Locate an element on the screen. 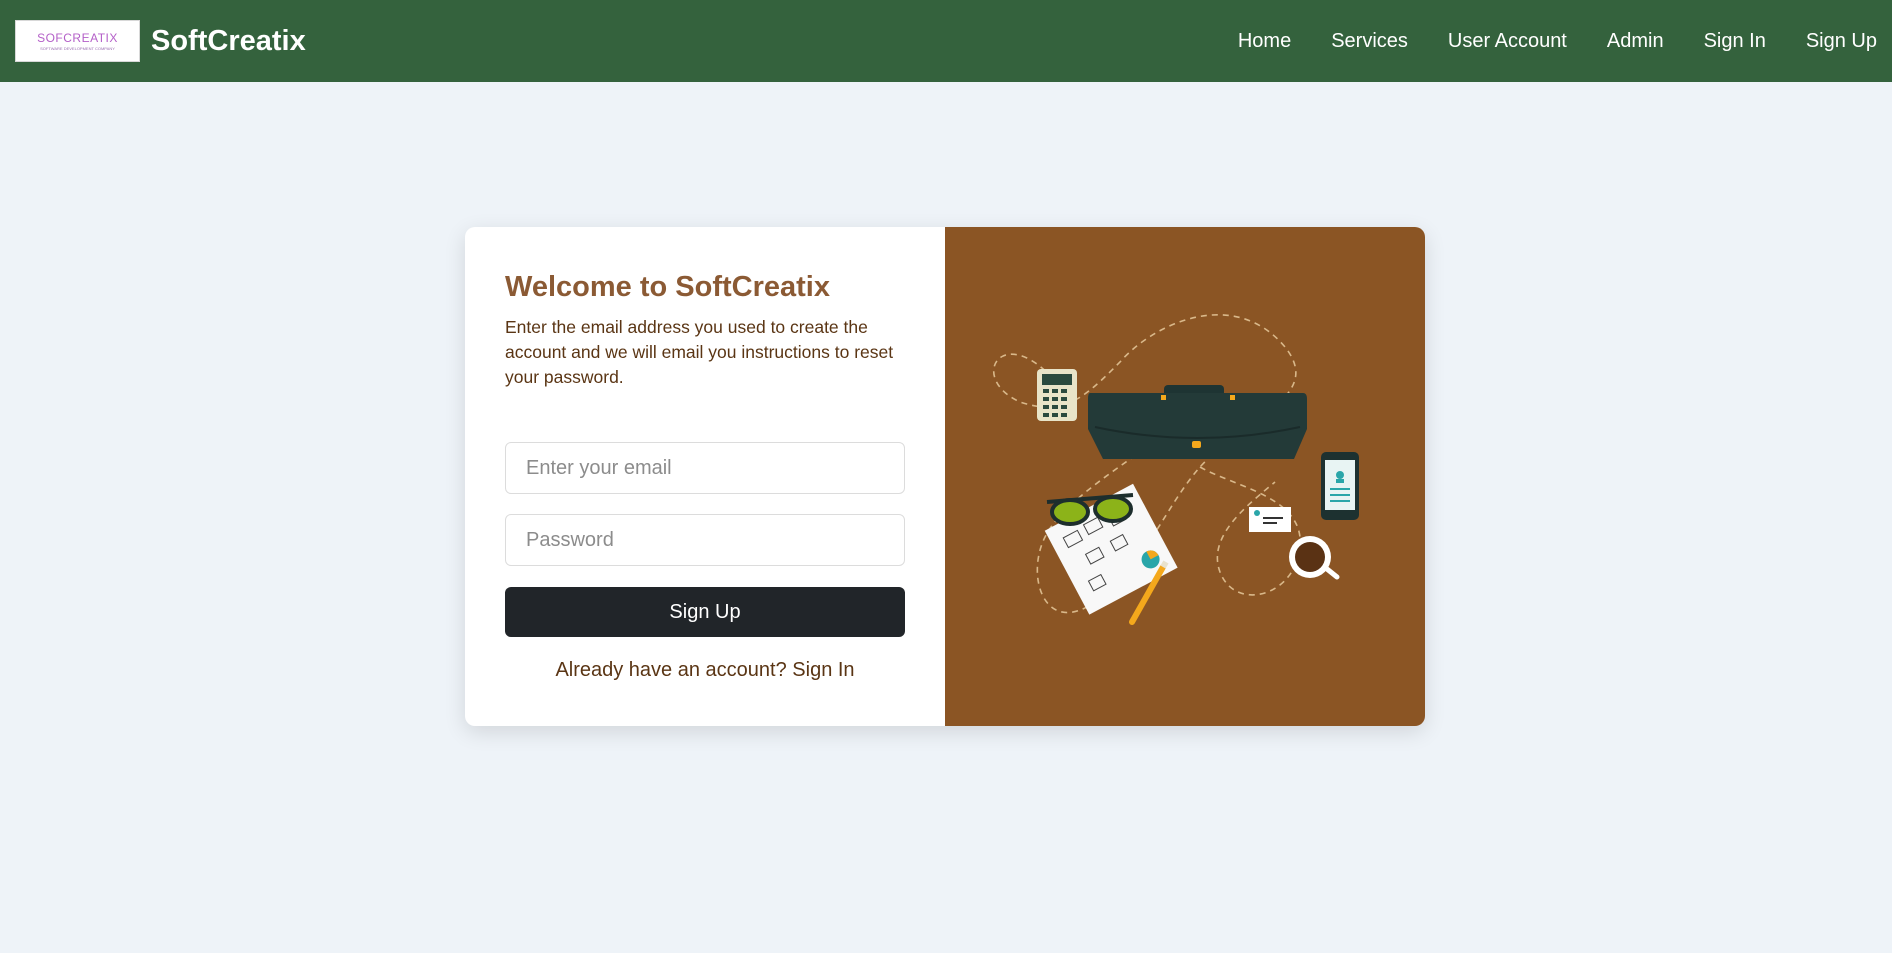 The width and height of the screenshot is (1892, 953). illustration-panel is located at coordinates (1185, 476).